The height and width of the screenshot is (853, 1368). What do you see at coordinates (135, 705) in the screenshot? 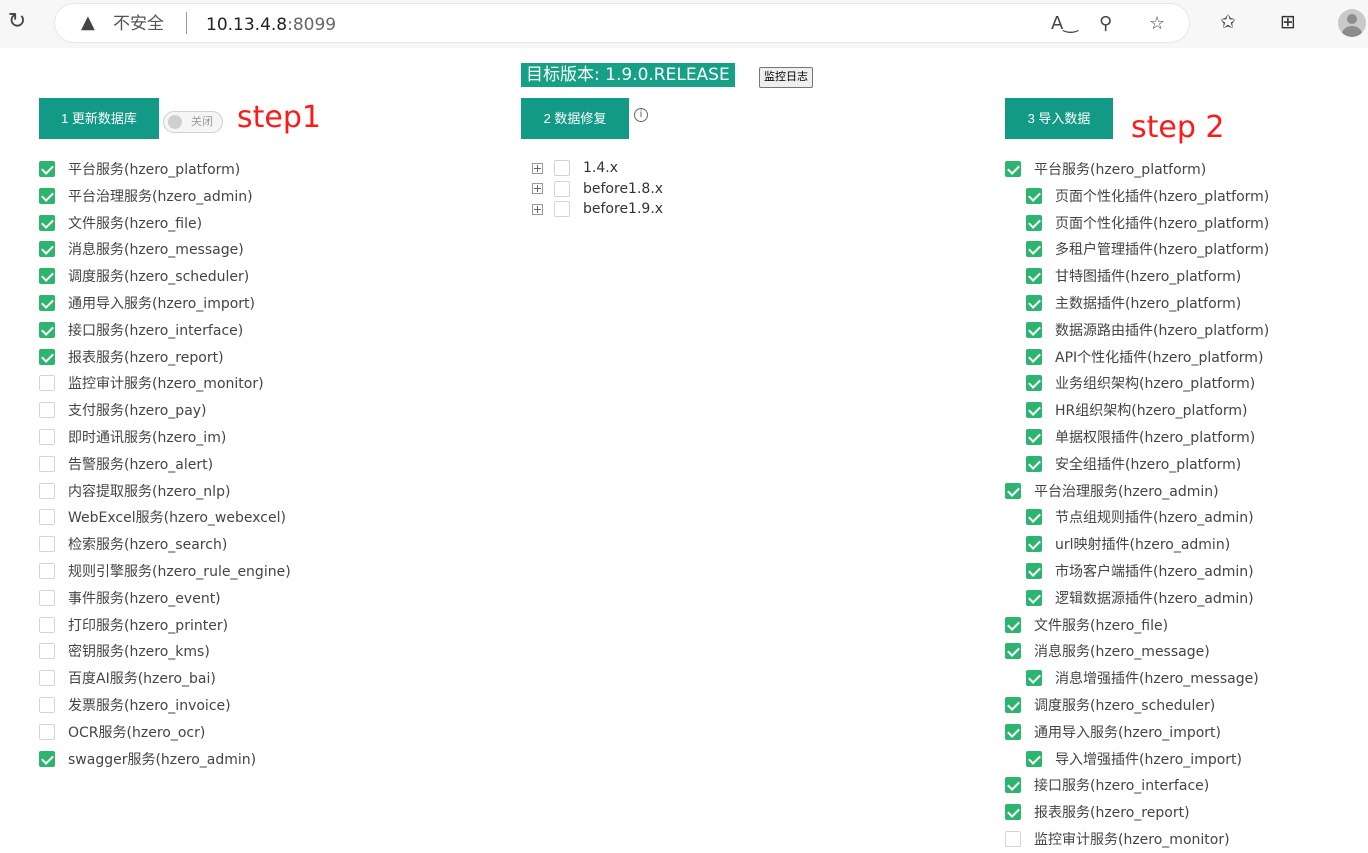
I see `update-service-item: 发票服务(hzero_invoice)` at bounding box center [135, 705].